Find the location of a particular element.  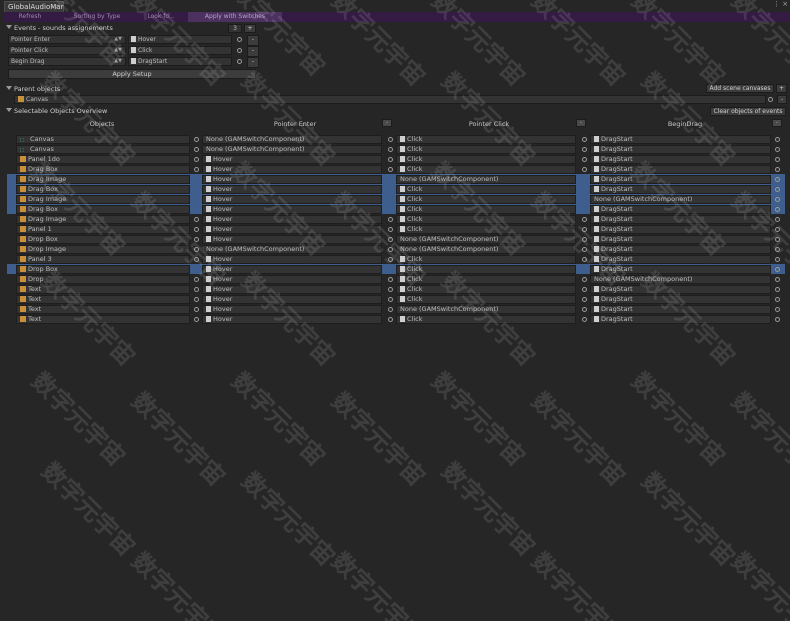

object-field: Panel 3 is located at coordinates (103, 259).